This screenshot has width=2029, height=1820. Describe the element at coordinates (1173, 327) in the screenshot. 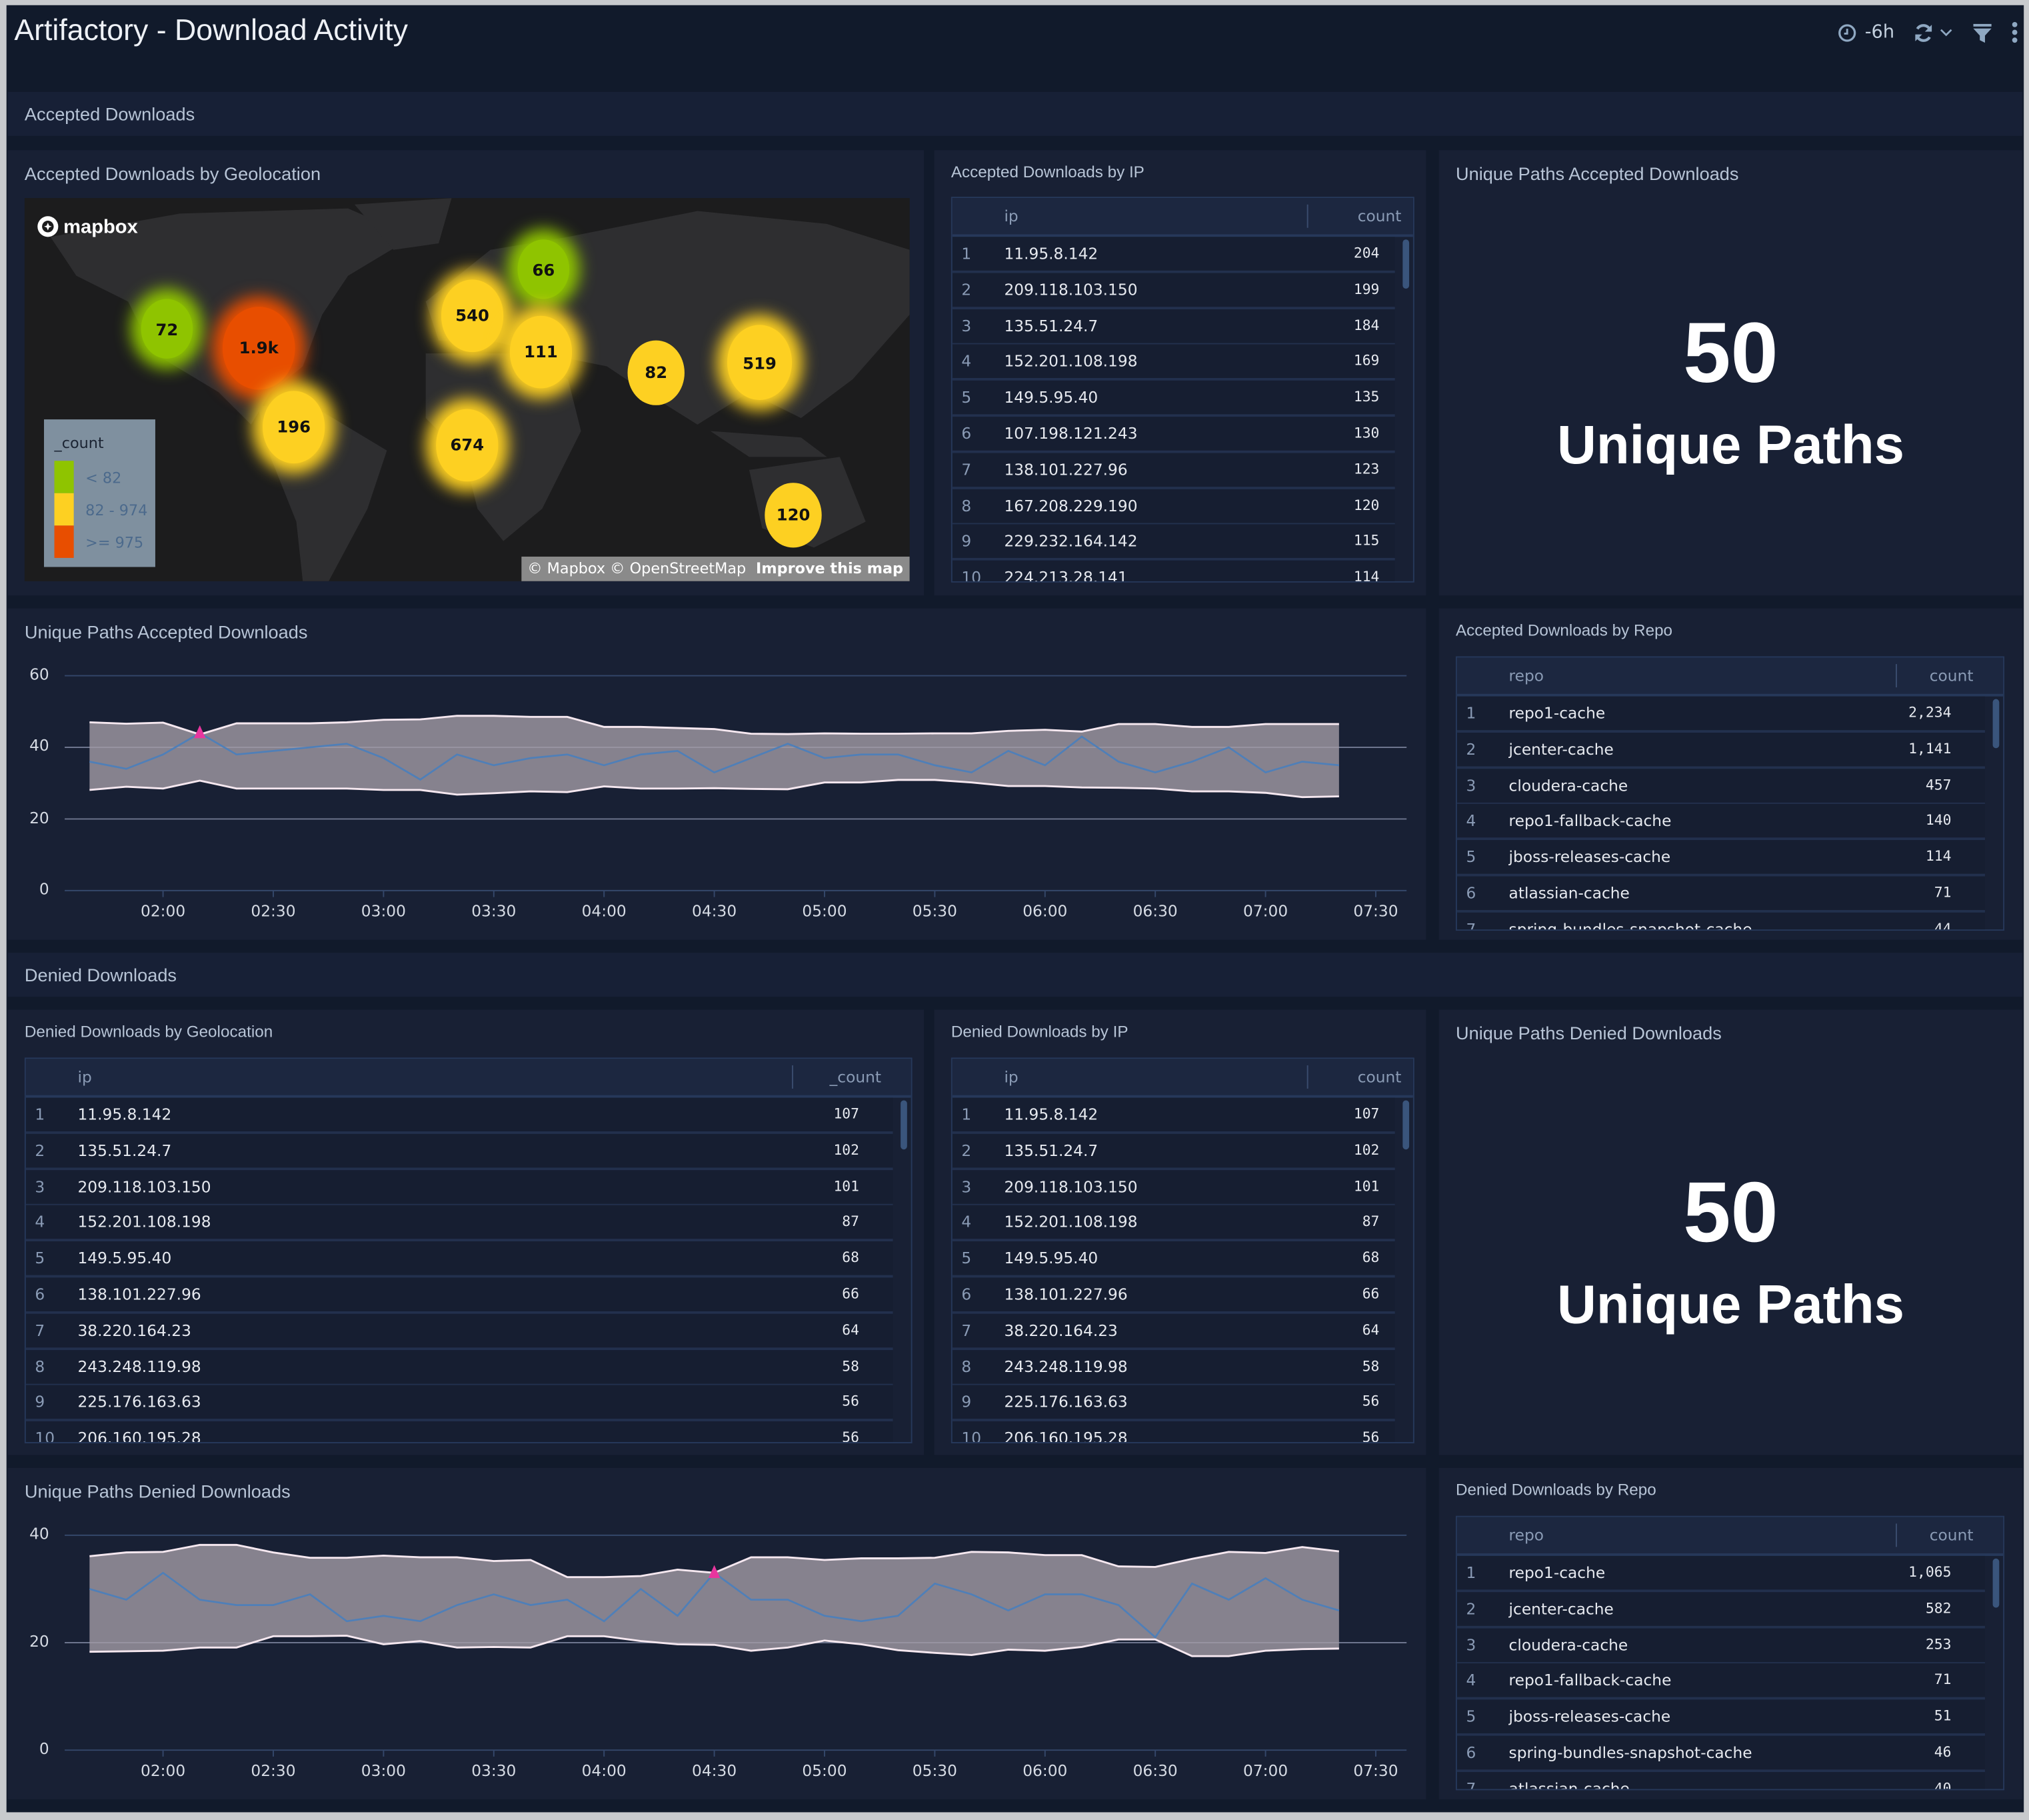

I see `table-row: 3 135.51.24.7 184` at that location.